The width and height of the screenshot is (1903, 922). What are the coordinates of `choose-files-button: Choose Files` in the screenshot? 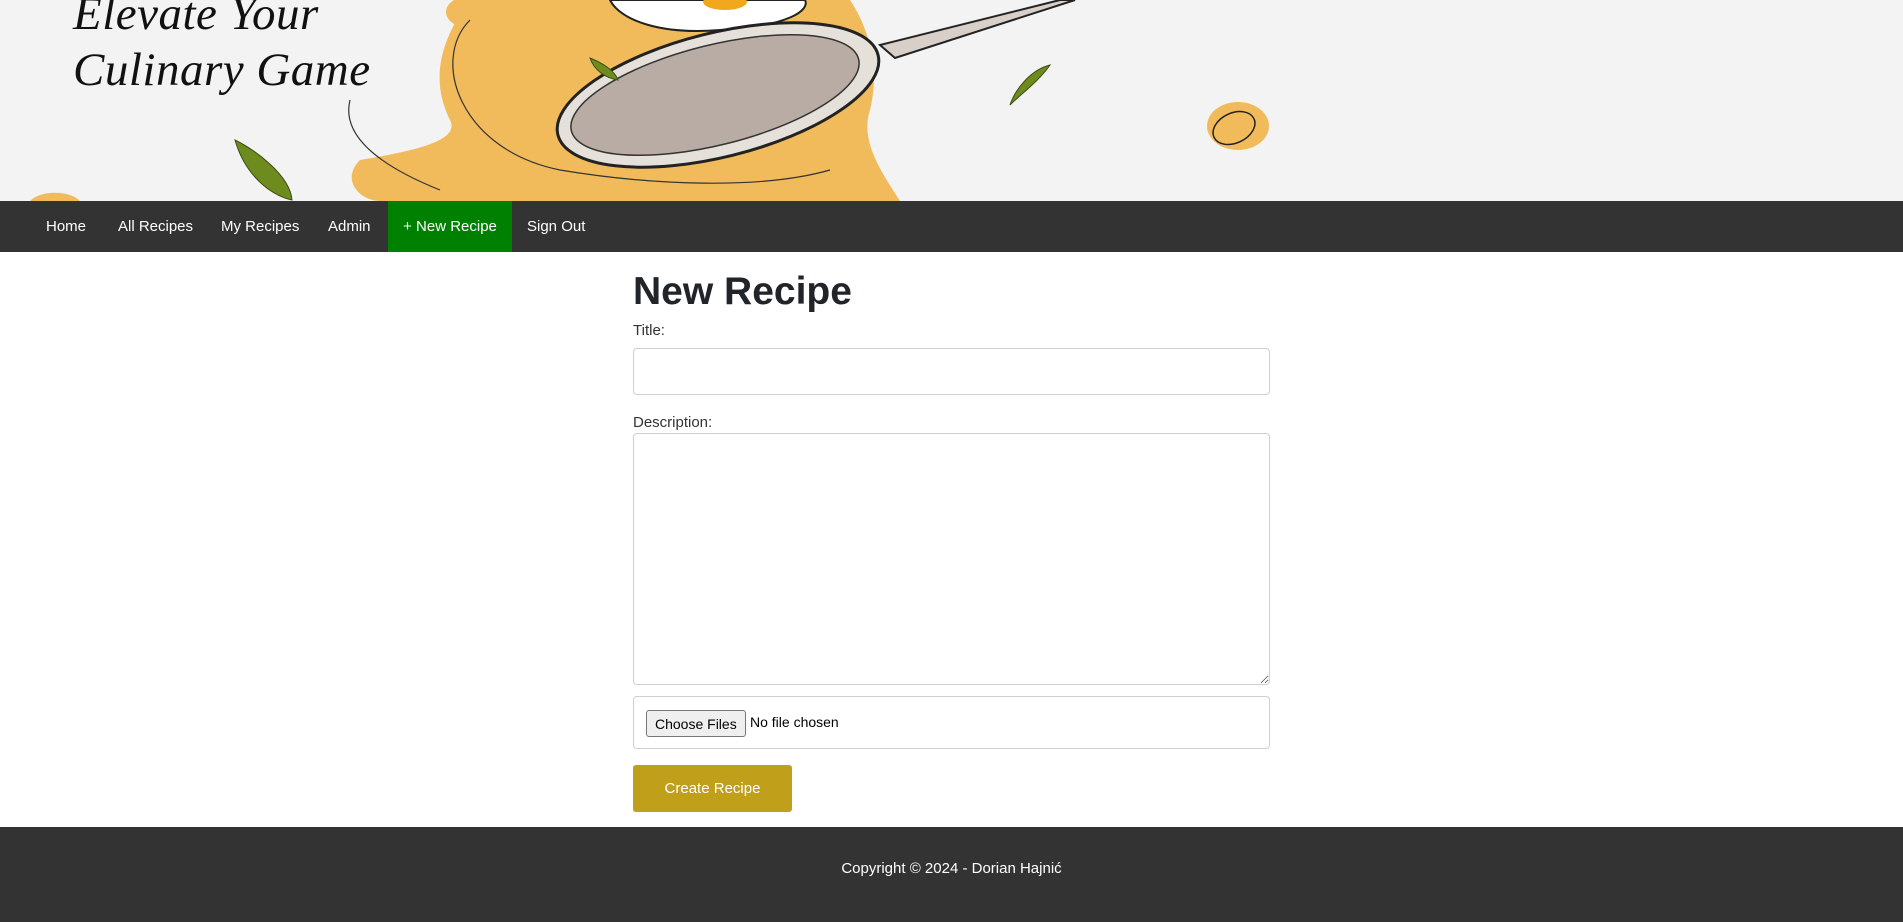 It's located at (696, 723).